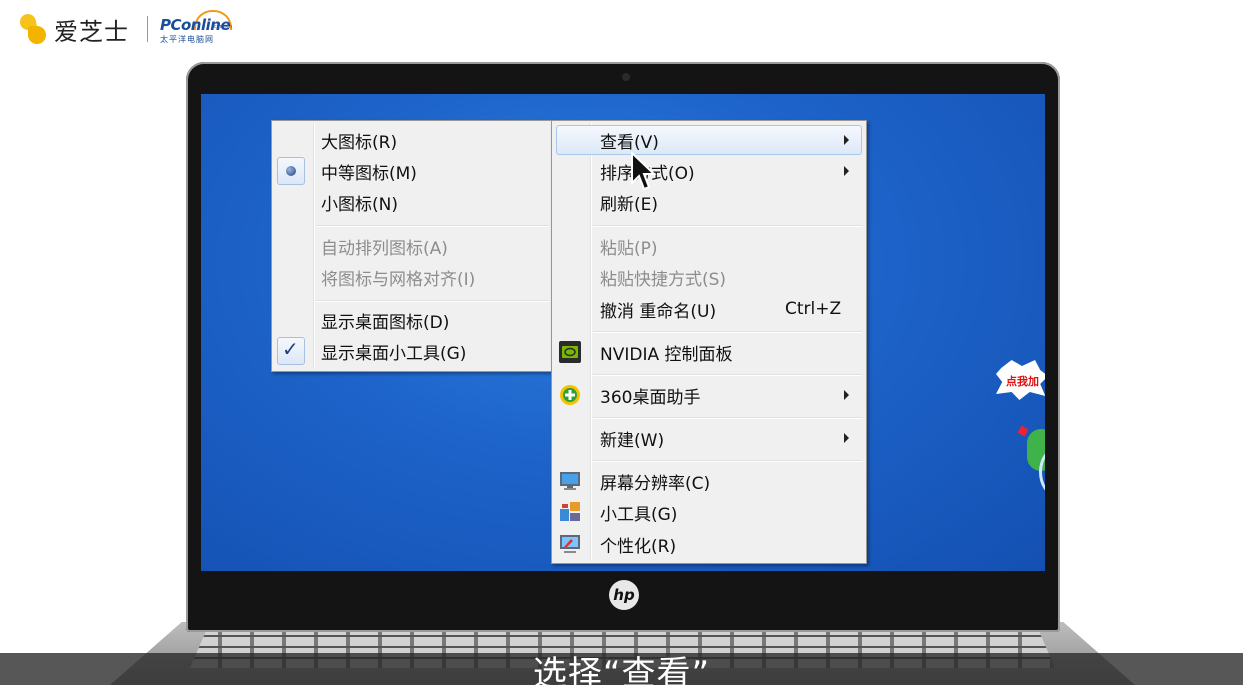 The image size is (1243, 695). What do you see at coordinates (709, 438) in the screenshot?
I see `menu-item-new: 新建(W)` at bounding box center [709, 438].